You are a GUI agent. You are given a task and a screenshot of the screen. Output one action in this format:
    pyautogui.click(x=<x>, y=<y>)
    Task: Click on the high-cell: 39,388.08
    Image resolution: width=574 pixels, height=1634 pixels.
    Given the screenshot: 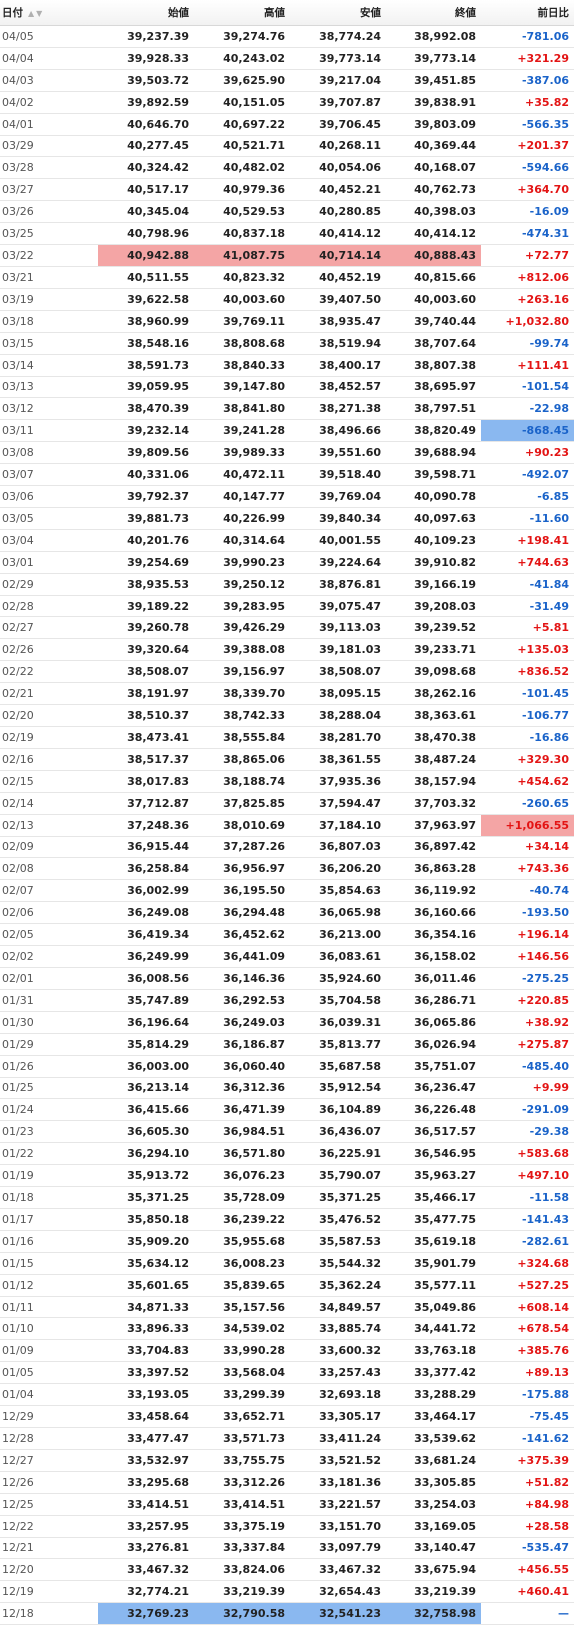 What is the action you would take?
    pyautogui.click(x=242, y=650)
    